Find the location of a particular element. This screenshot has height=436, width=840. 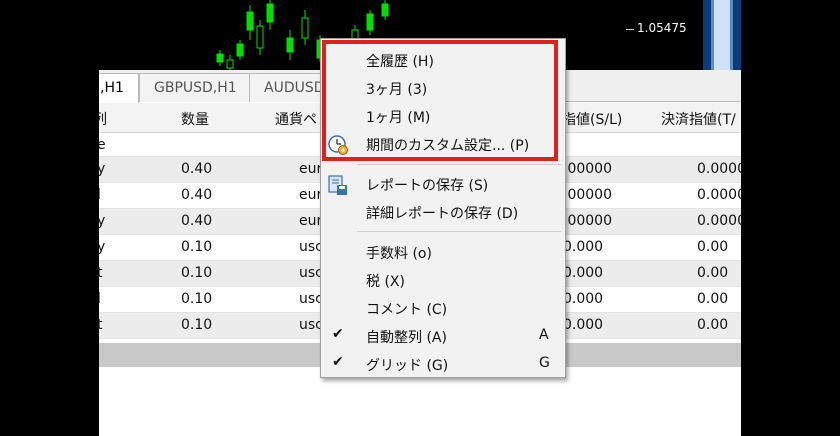

save-report-icon is located at coordinates (337, 185).